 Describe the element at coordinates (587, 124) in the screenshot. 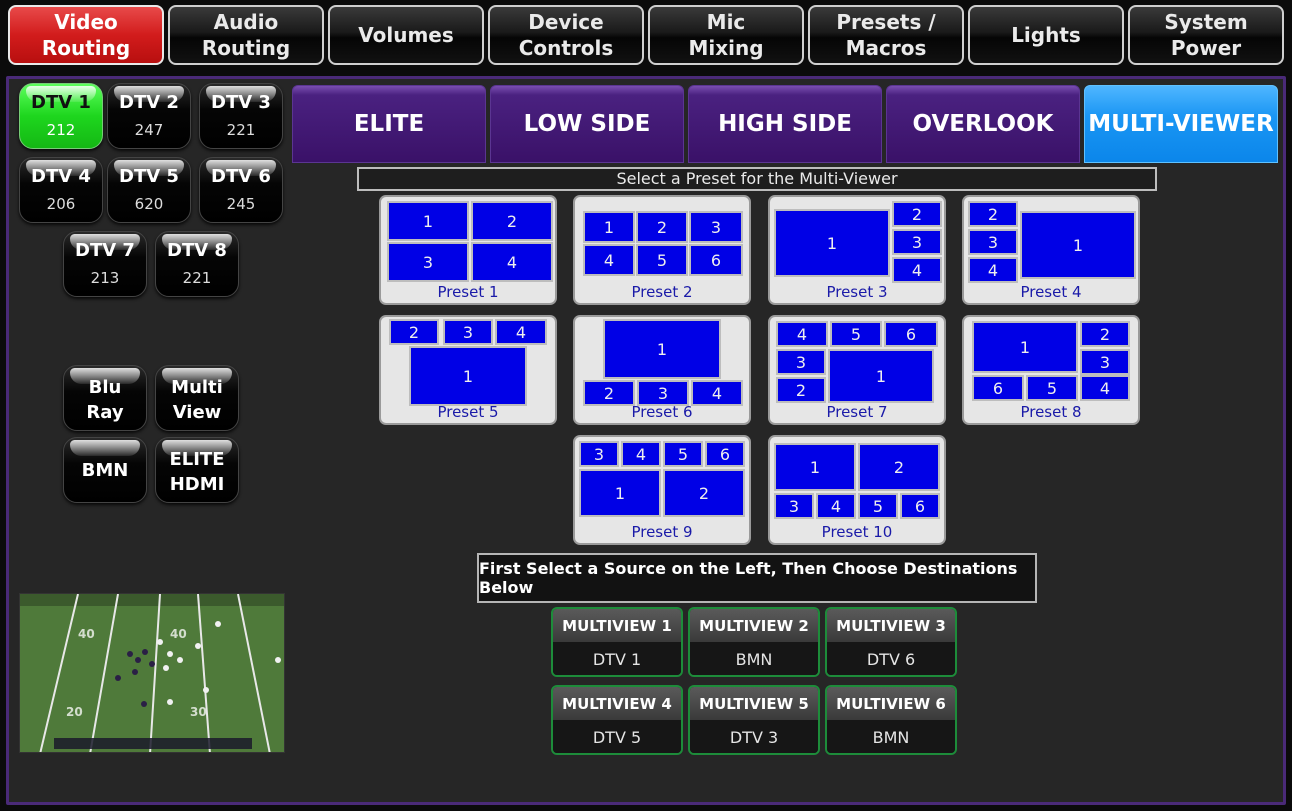

I see `tab-low-side: LOW SIDE` at that location.